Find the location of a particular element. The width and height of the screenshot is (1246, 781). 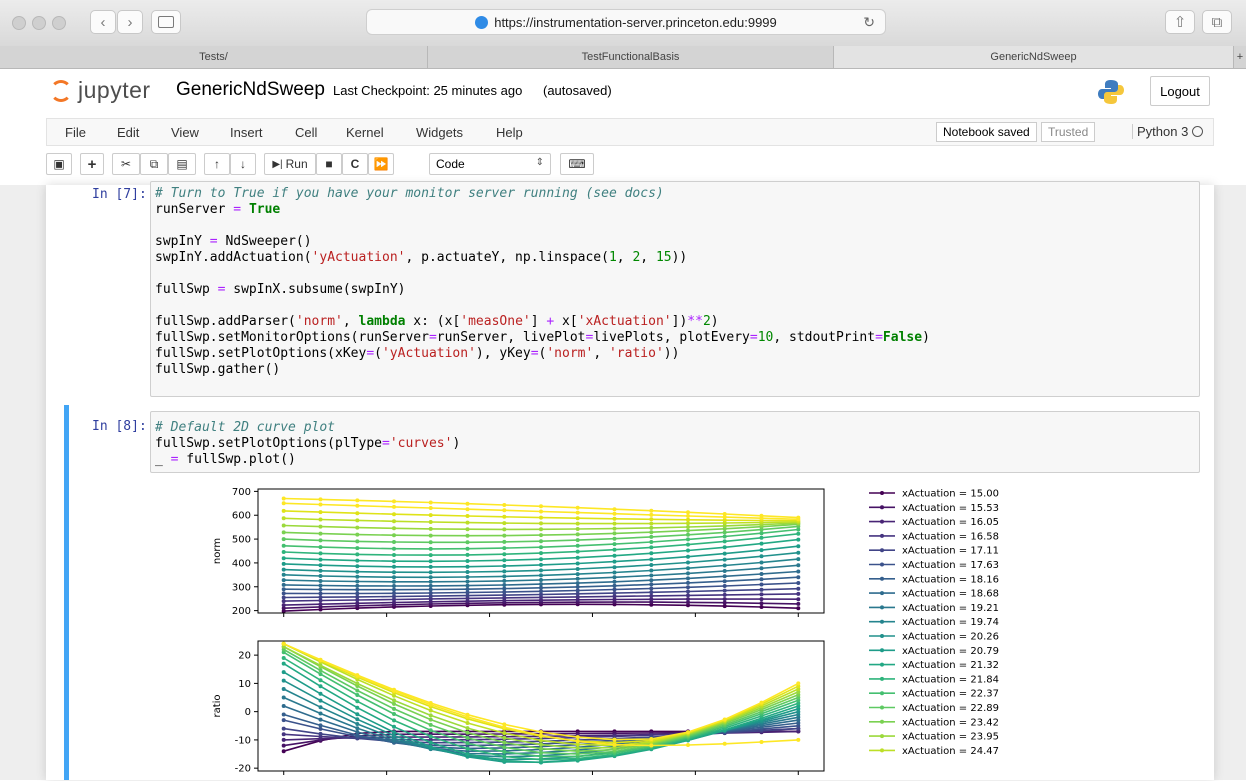

tab-genericndsweep: GenericNdSweep is located at coordinates (1034, 57).